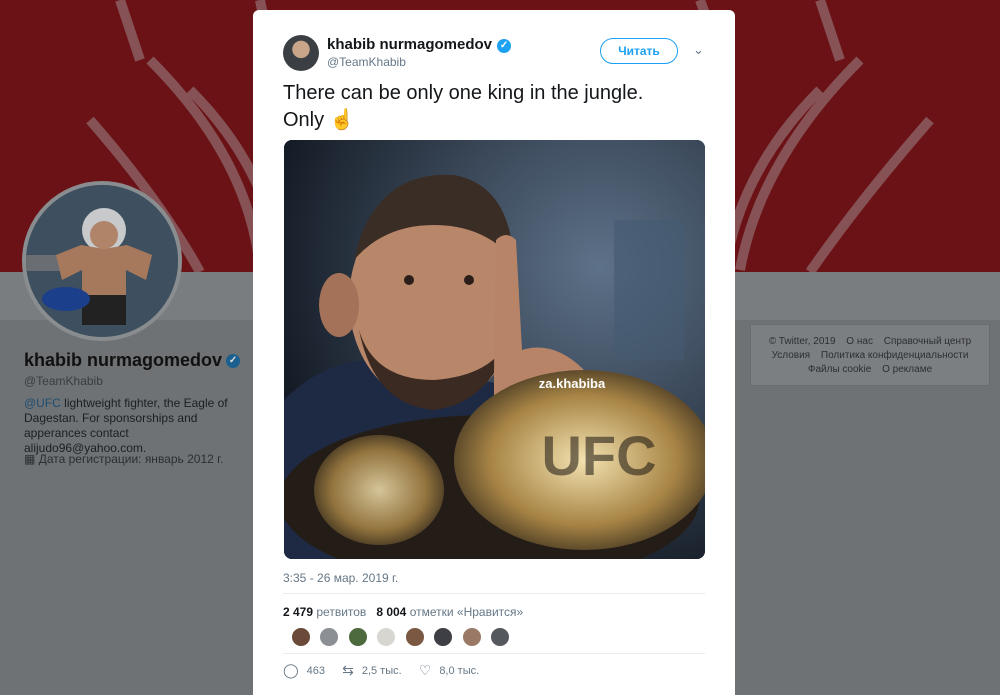  I want to click on svg-text: UFC, so click(598, 455).